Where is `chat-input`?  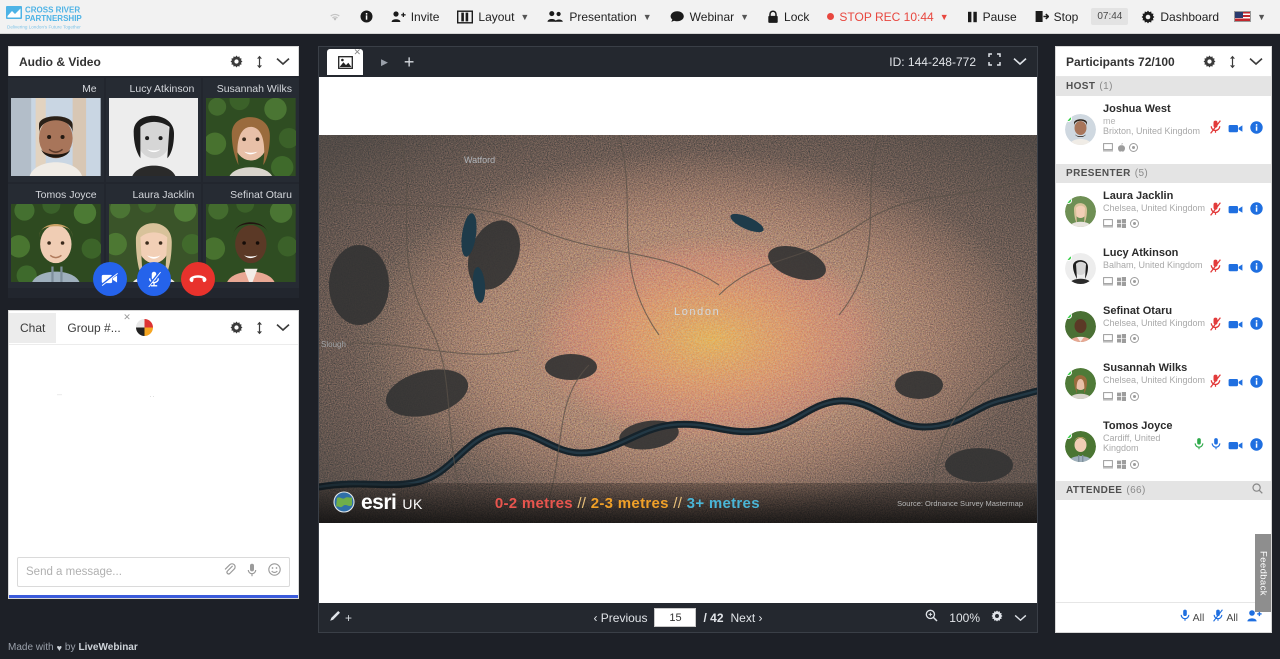
chat-input is located at coordinates (124, 572).